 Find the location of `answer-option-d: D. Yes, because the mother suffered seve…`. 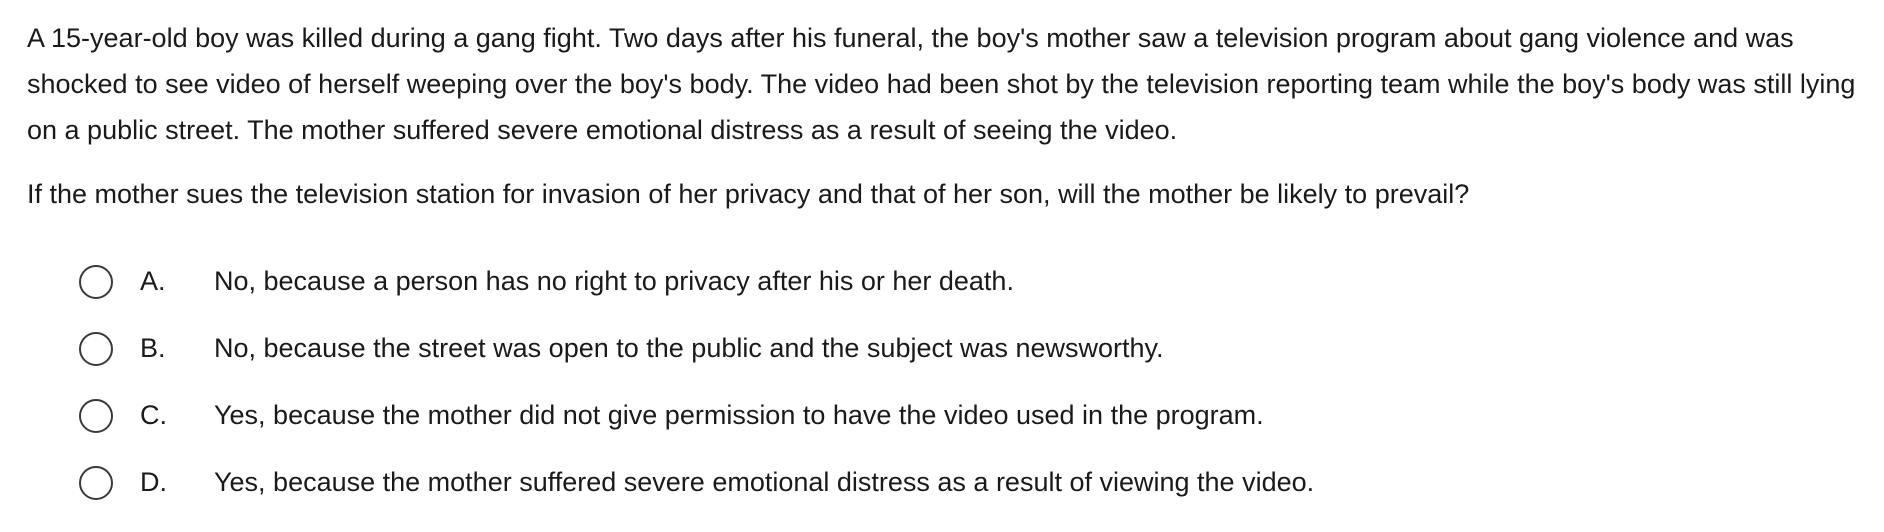

answer-option-d: D. Yes, because the mother suffered seve… is located at coordinates (942, 482).